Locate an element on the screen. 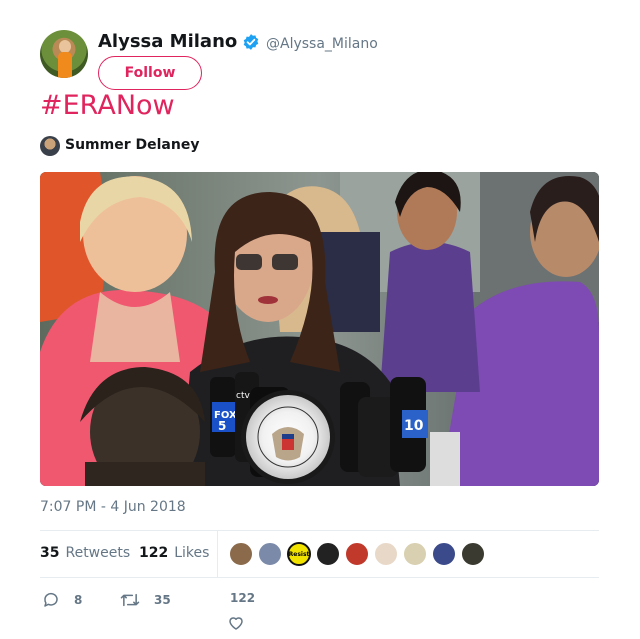 The width and height of the screenshot is (640, 639). like-count: 122 is located at coordinates (243, 598).